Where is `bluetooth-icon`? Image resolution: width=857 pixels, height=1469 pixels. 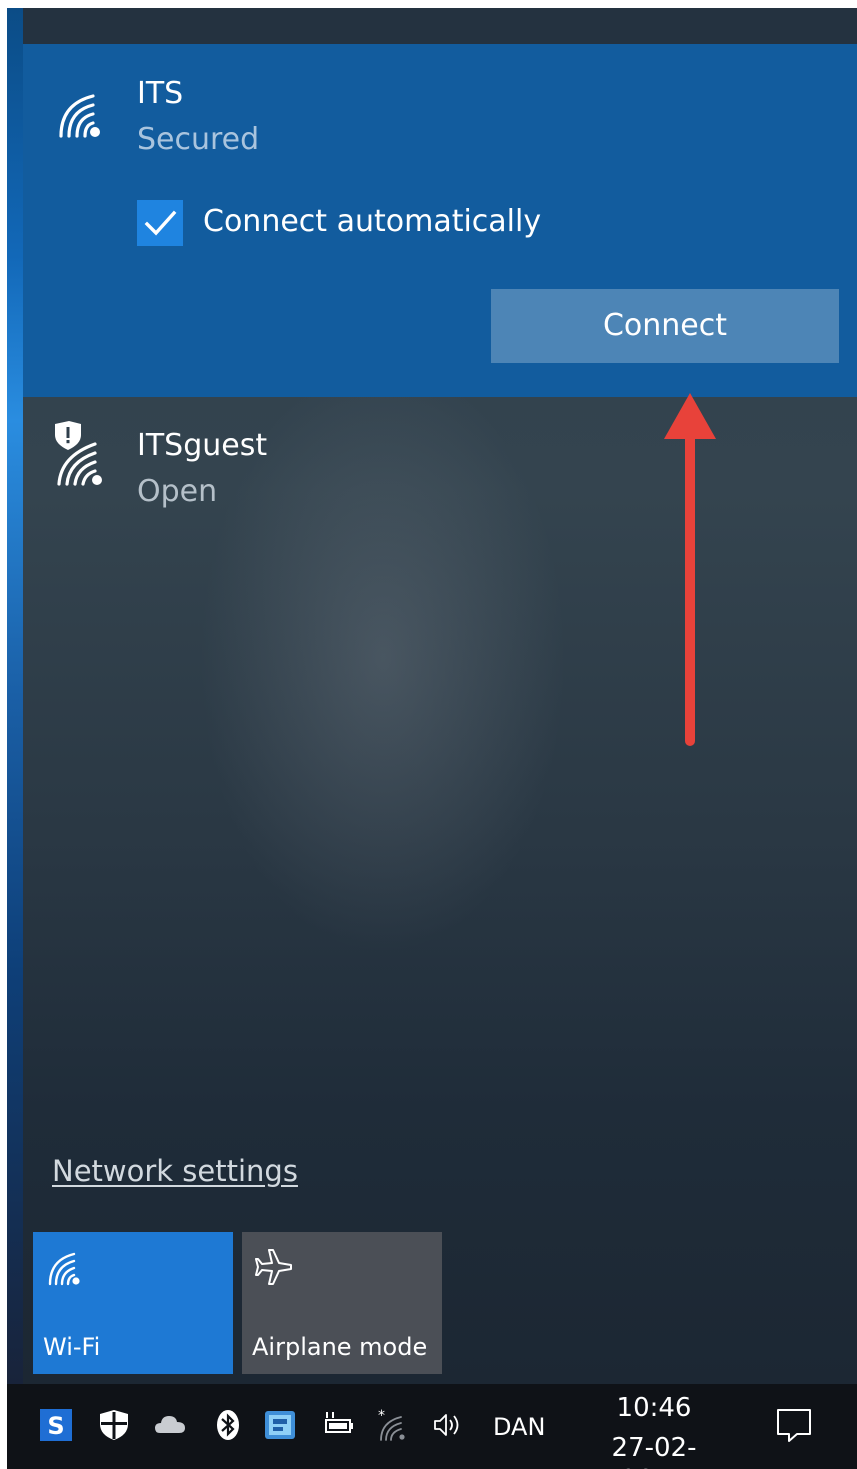 bluetooth-icon is located at coordinates (228, 1425).